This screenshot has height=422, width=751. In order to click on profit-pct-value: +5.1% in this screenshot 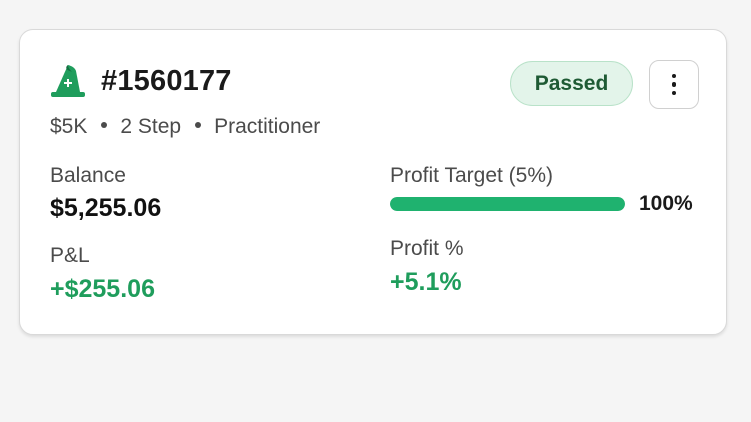, I will do `click(426, 282)`.